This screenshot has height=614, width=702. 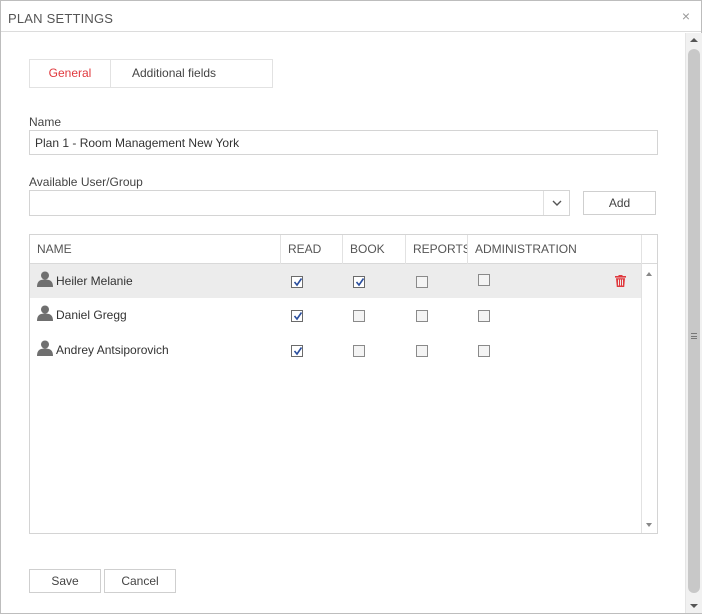 I want to click on column-header-reports: REPORTS, so click(x=436, y=249).